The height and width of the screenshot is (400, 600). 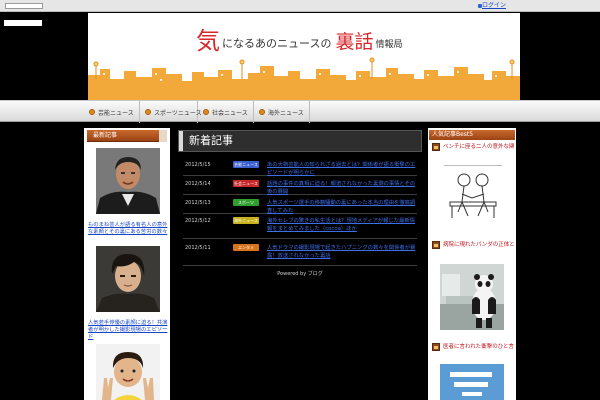 I want to click on global-nav: 芸能ニュース スポーツニュース 社会ニュース 海外ニュース, so click(x=300, y=111).